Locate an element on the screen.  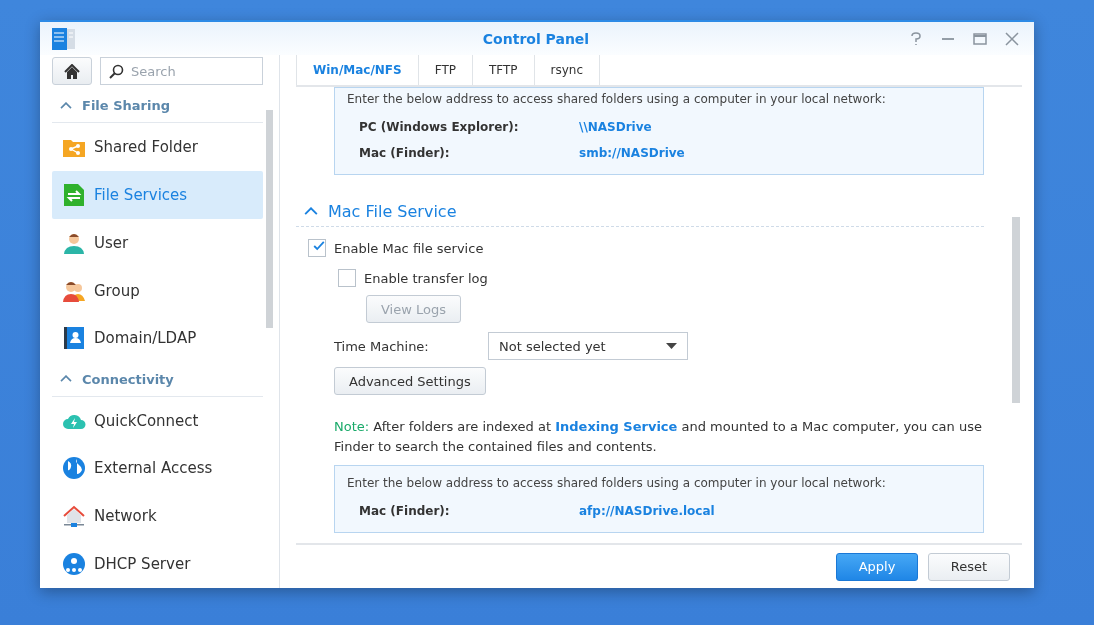
tab: rsync is located at coordinates (567, 70).